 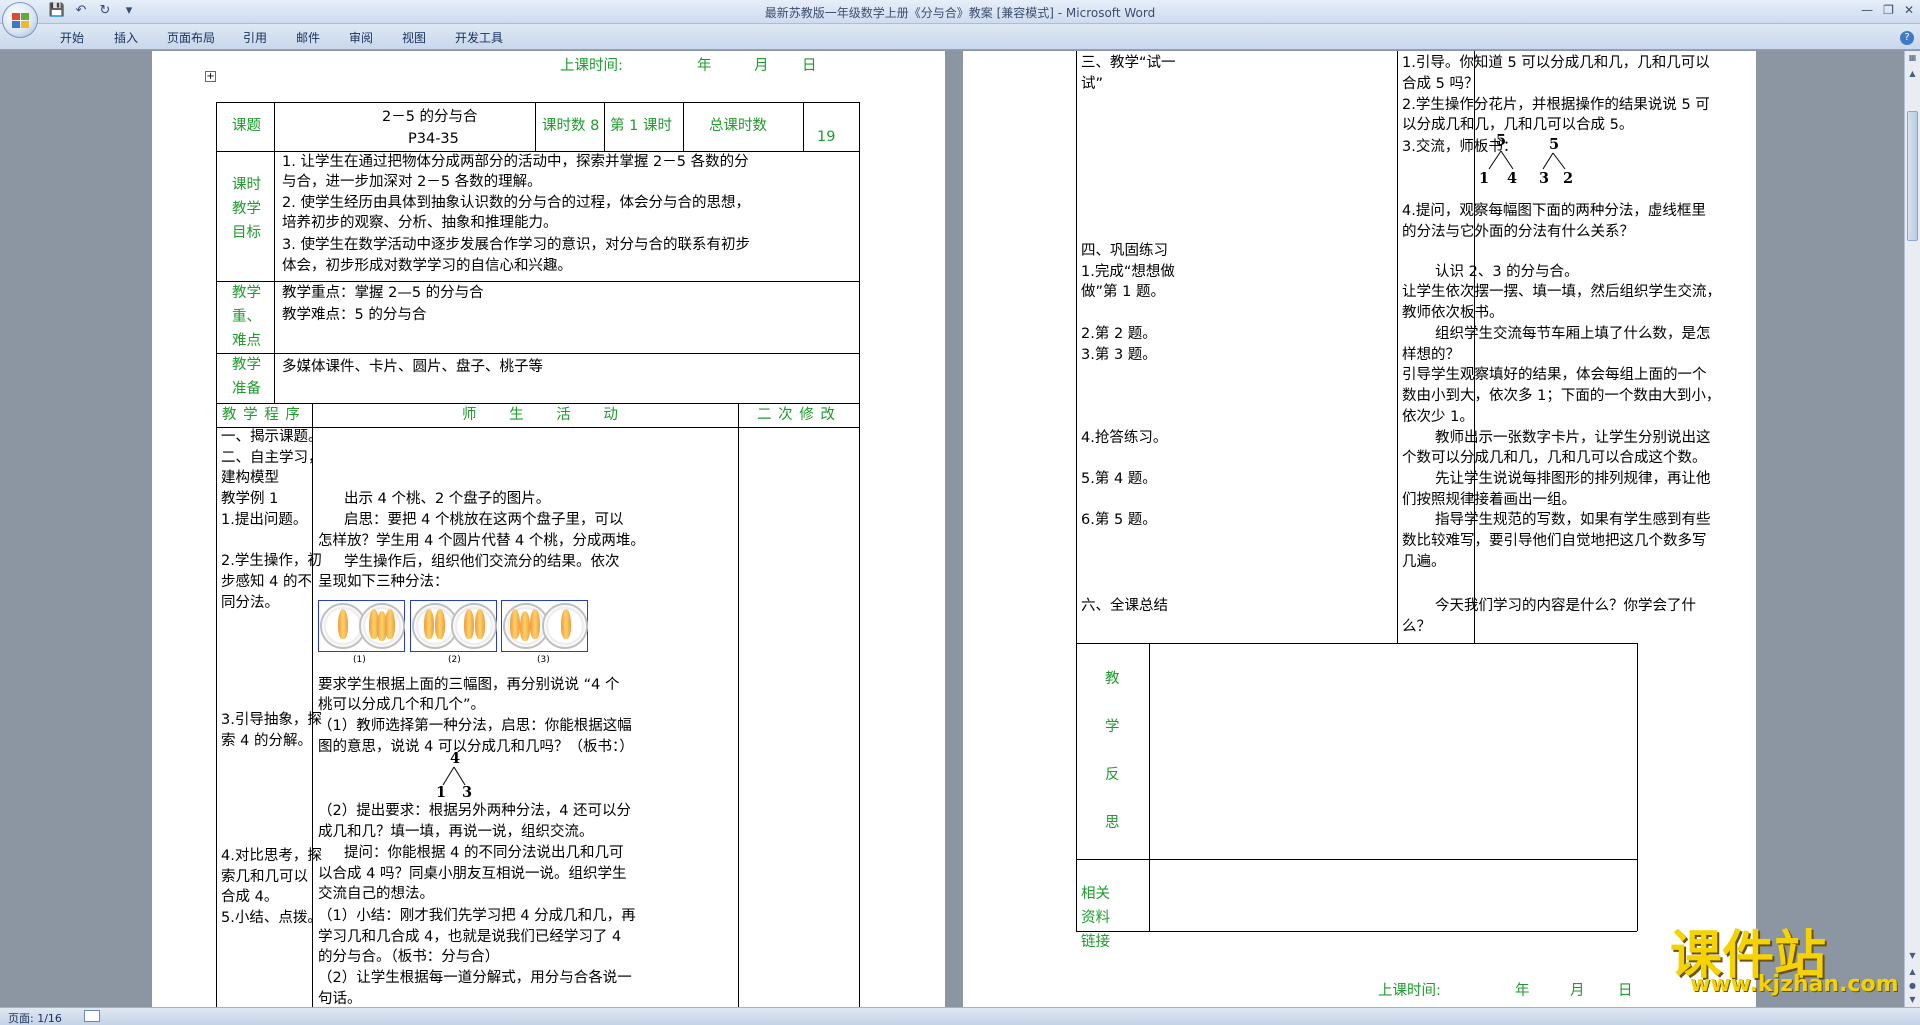 What do you see at coordinates (271, 918) in the screenshot?
I see `procedure-step: 5.小结、点拨。` at bounding box center [271, 918].